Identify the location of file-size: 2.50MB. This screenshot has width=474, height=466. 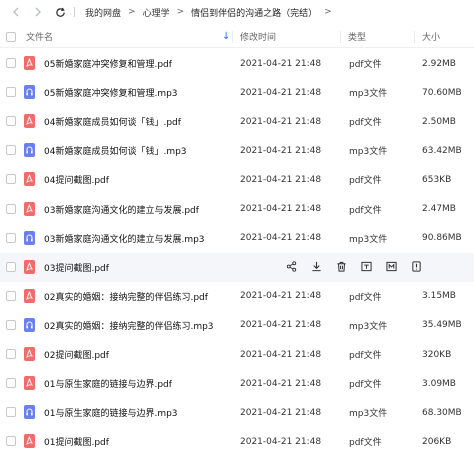
(439, 121).